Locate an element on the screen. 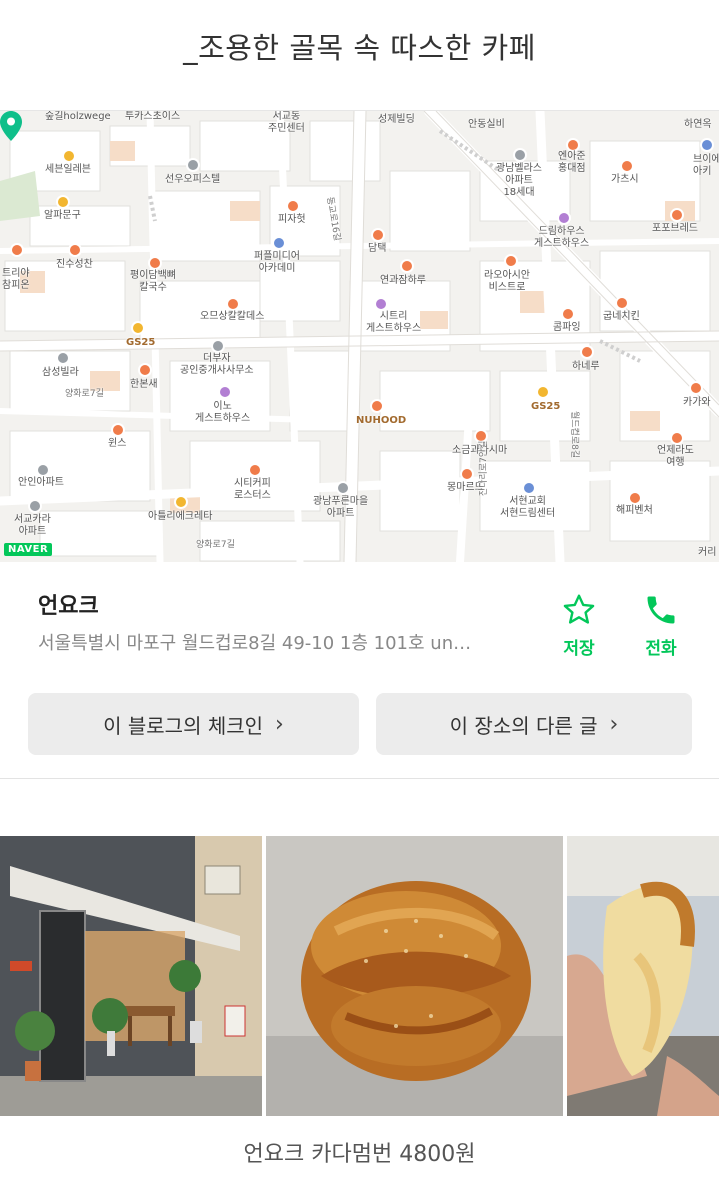  save-label: 저장 is located at coordinates (579, 649).